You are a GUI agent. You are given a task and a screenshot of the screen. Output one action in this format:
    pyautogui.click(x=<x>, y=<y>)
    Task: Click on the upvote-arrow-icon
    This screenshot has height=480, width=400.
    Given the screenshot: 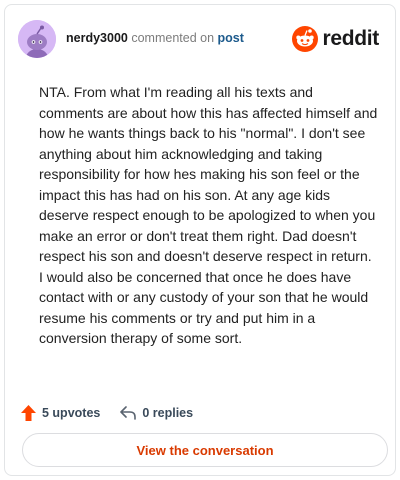 What is the action you would take?
    pyautogui.click(x=28, y=413)
    